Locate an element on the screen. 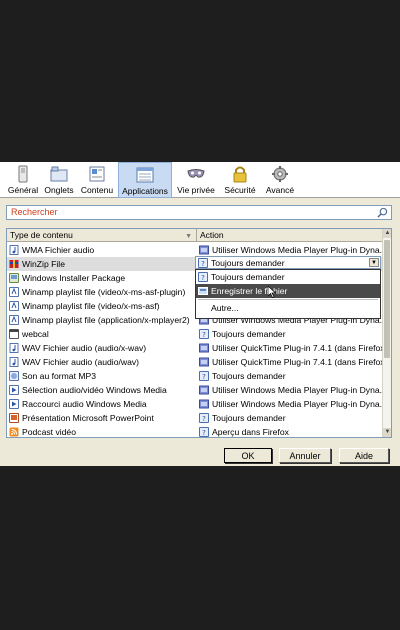  installer-icon is located at coordinates (14, 278).